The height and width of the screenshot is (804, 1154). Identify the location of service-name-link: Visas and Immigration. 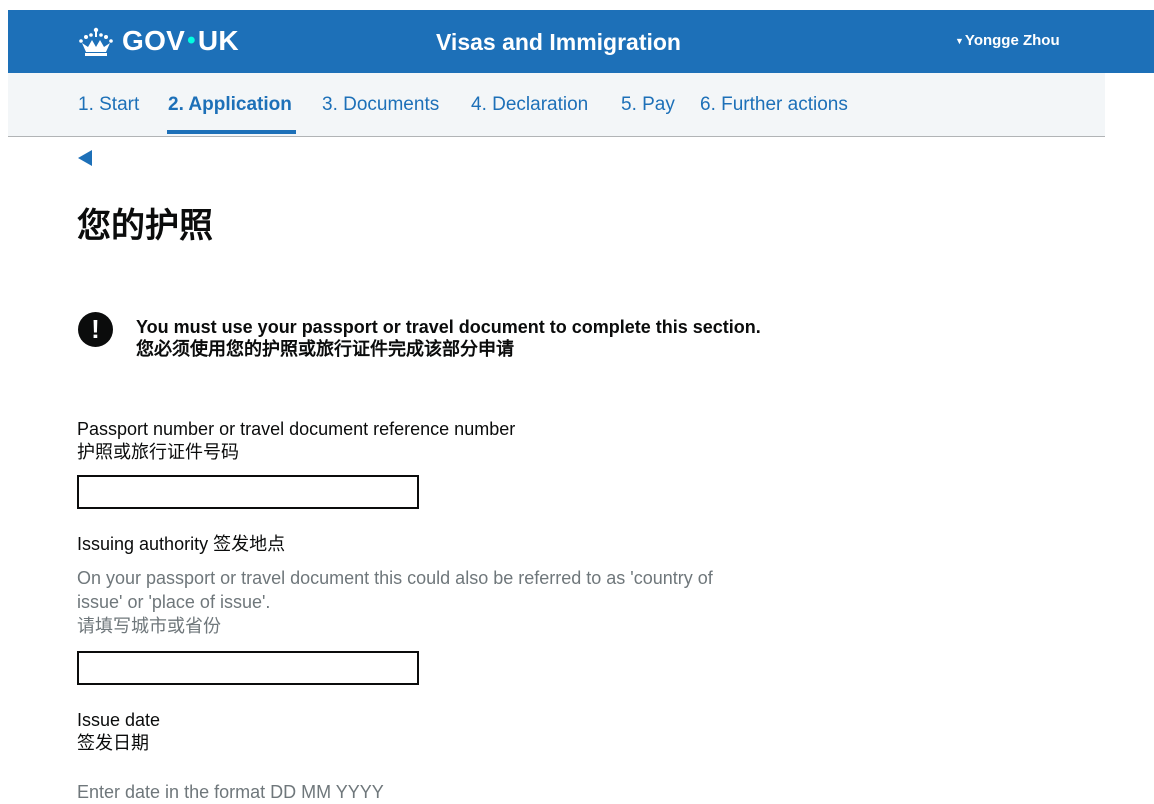
(558, 42).